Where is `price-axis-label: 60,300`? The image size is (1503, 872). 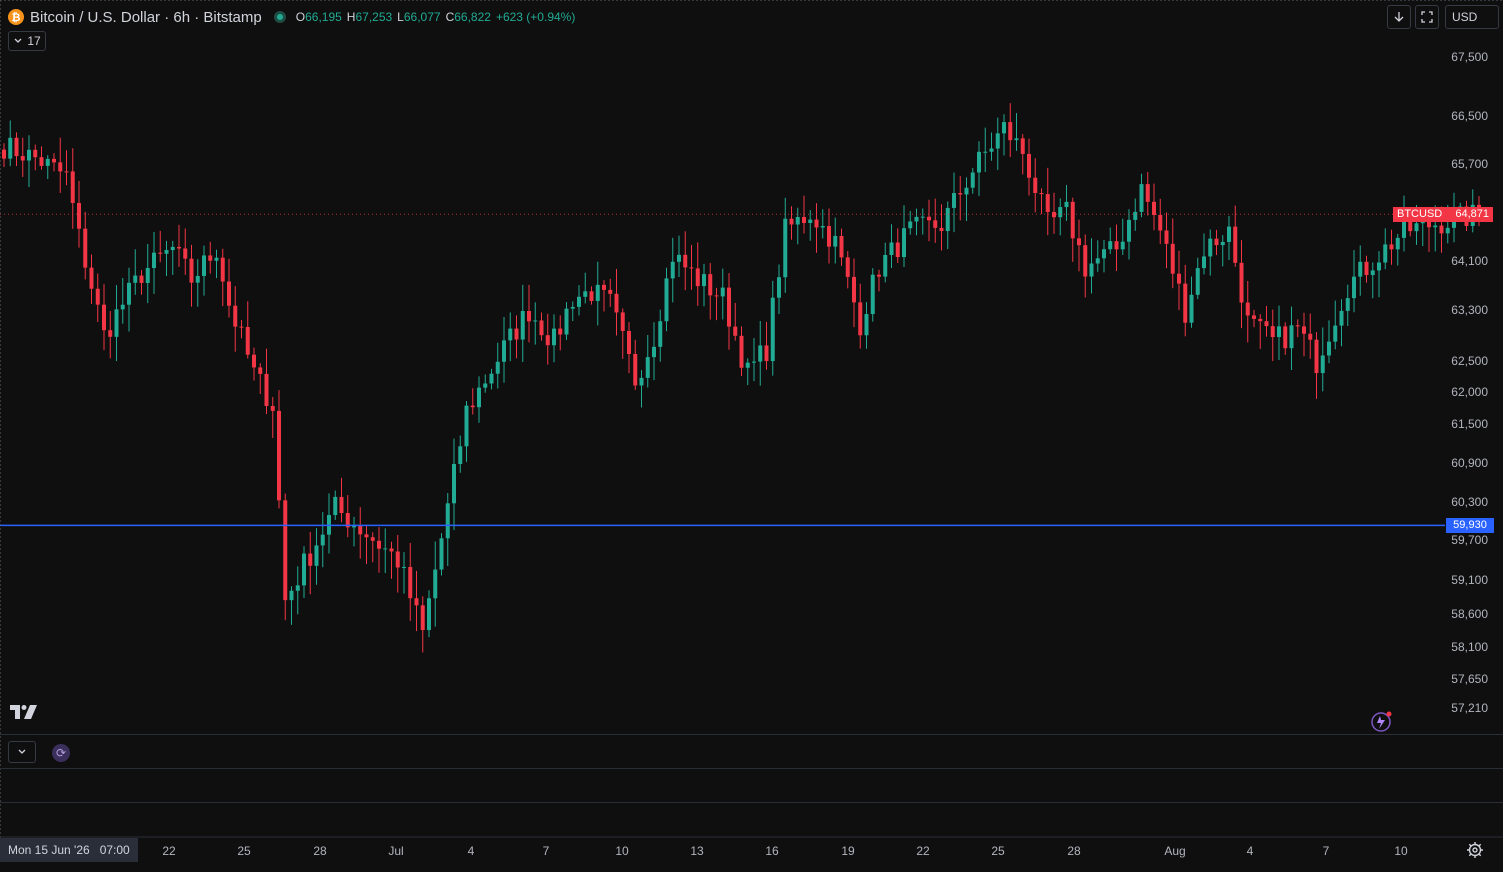
price-axis-label: 60,300 is located at coordinates (1469, 502).